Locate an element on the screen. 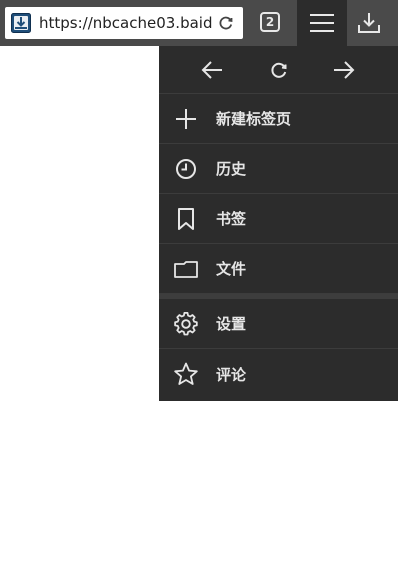 This screenshot has height=578, width=398. menu-item-feedback: 评论 is located at coordinates (278, 374).